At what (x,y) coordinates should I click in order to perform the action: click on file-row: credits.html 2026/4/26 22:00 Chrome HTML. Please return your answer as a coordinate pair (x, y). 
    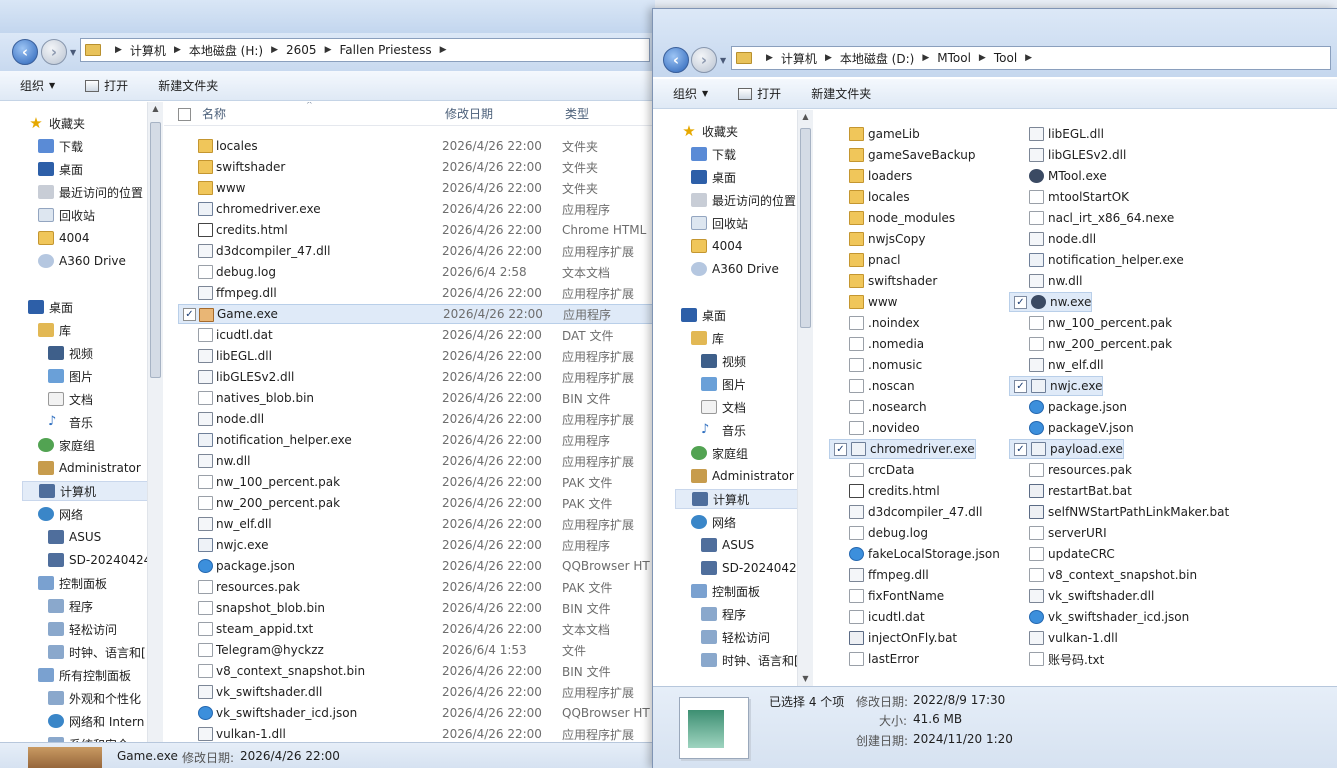
    Looking at the image, I should click on (416, 230).